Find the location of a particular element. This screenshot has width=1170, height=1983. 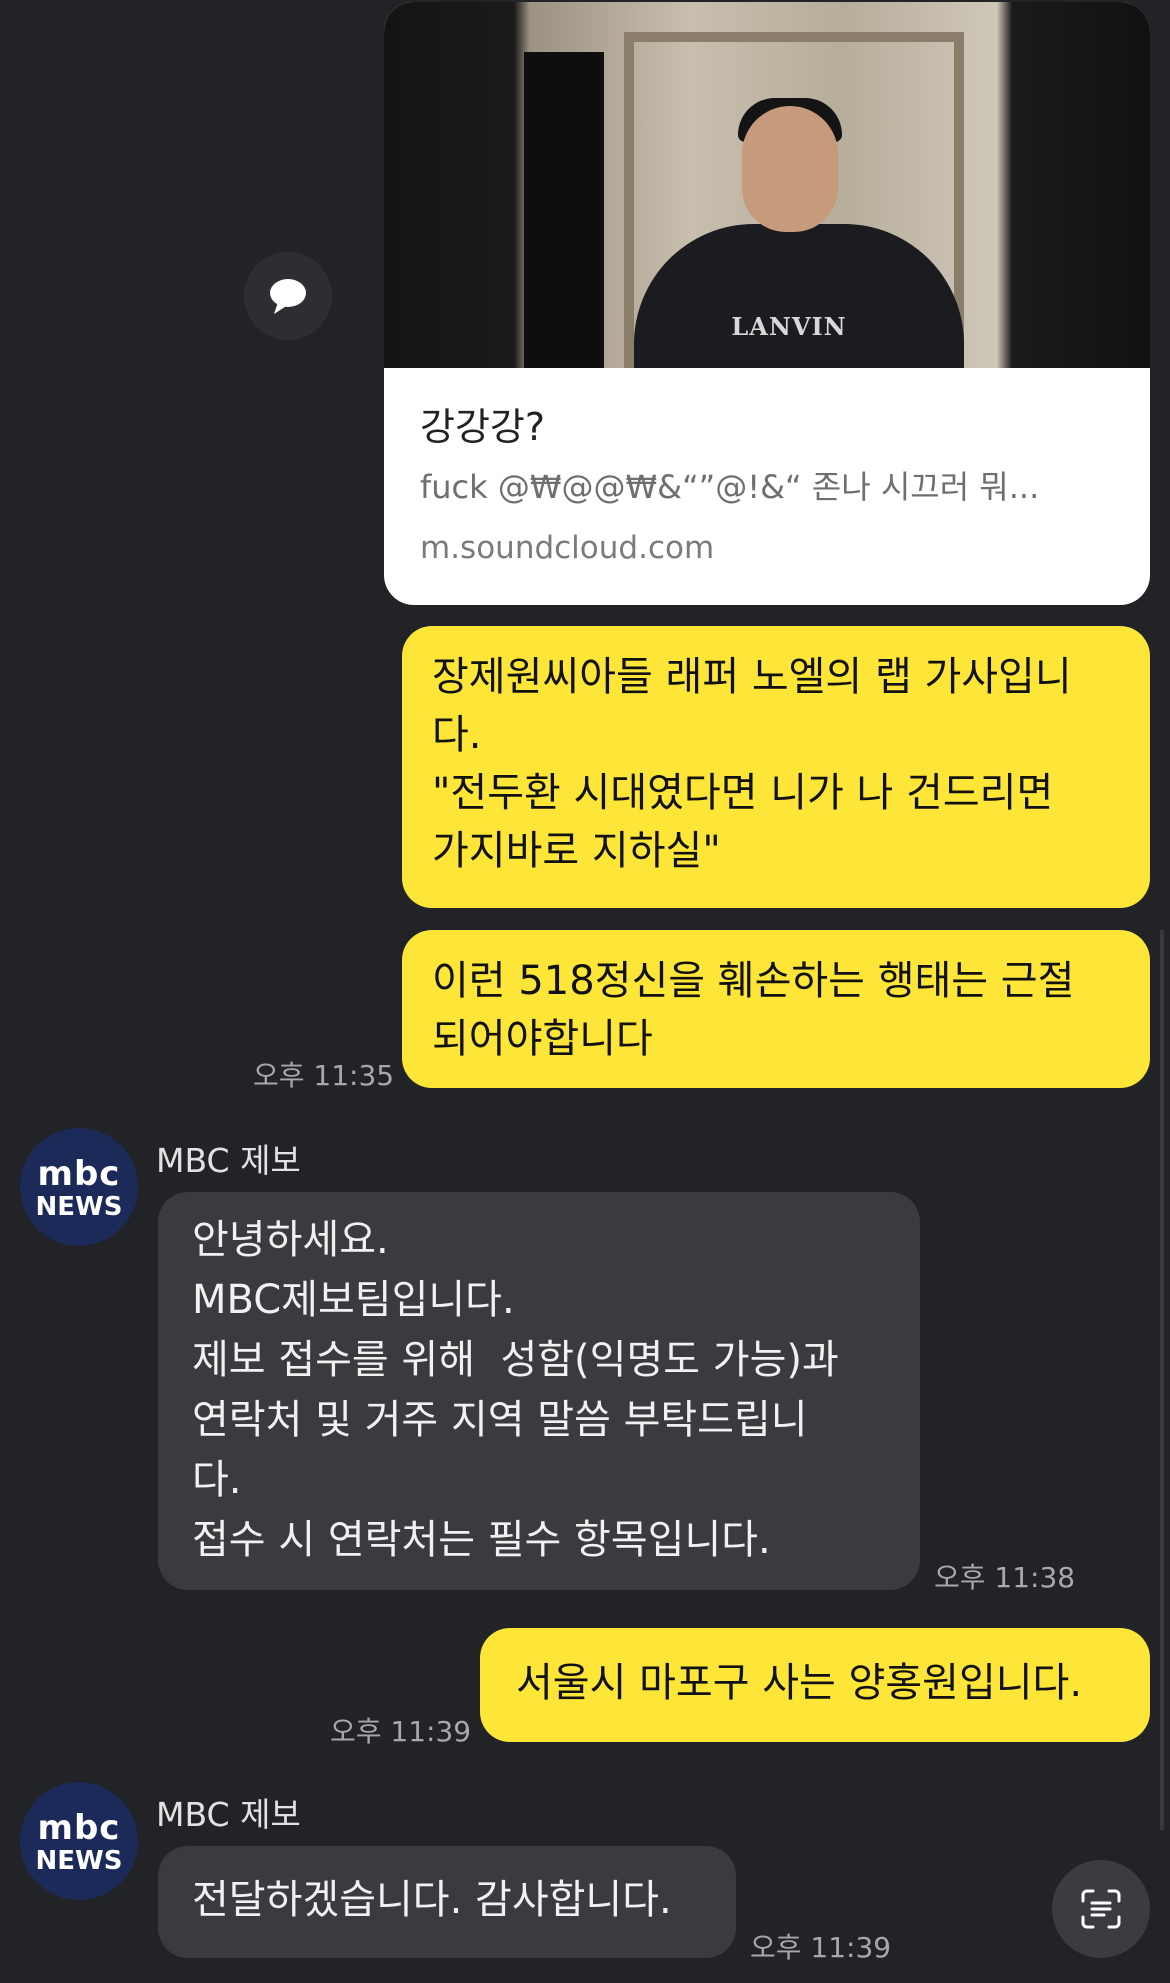

bot-message-bubble: 전달하겠습니다. 감사합니다. is located at coordinates (447, 1902).